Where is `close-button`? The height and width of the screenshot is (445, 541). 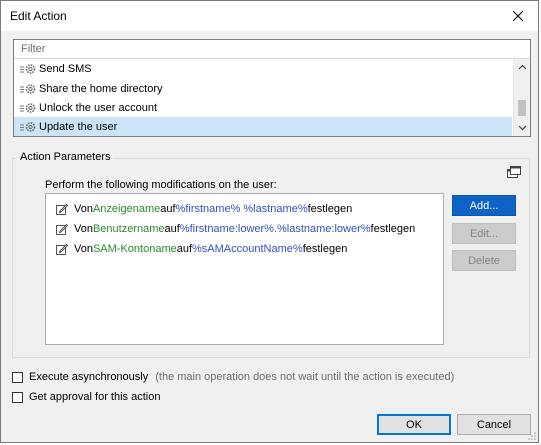
close-button is located at coordinates (518, 16).